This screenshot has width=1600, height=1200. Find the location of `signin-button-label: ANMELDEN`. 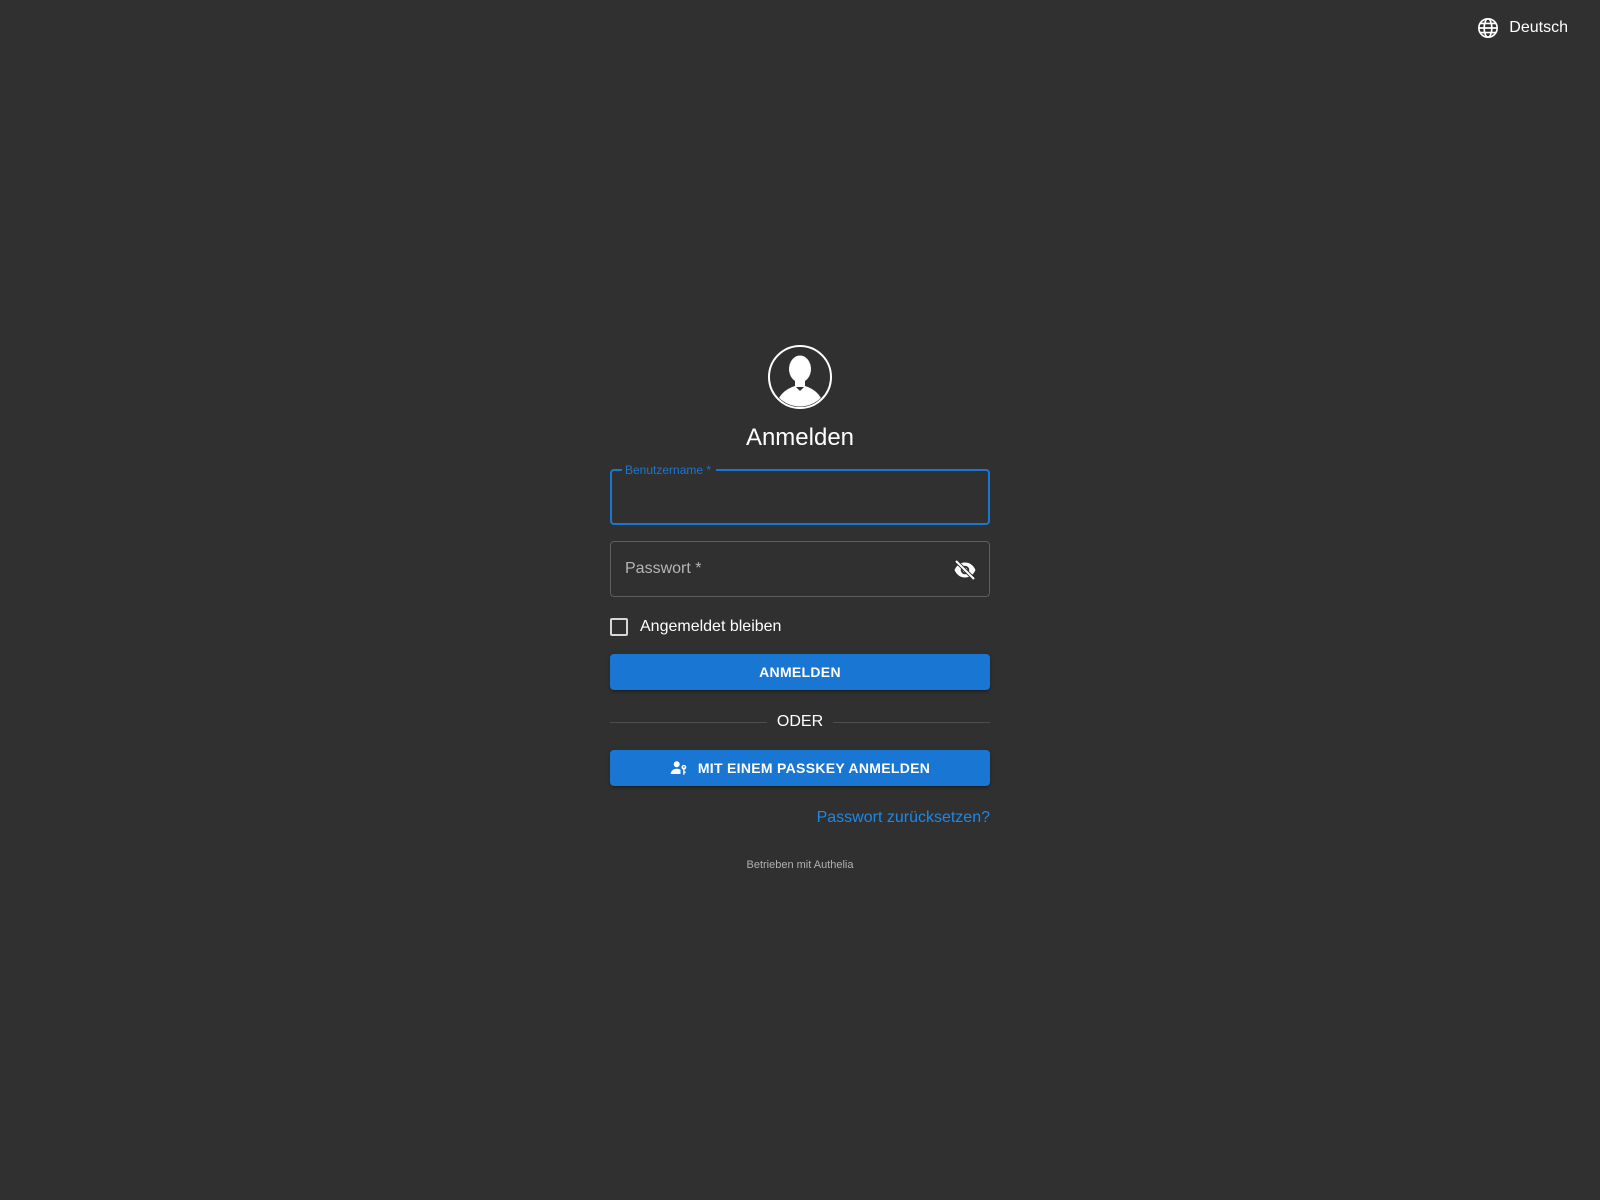

signin-button-label: ANMELDEN is located at coordinates (800, 672).